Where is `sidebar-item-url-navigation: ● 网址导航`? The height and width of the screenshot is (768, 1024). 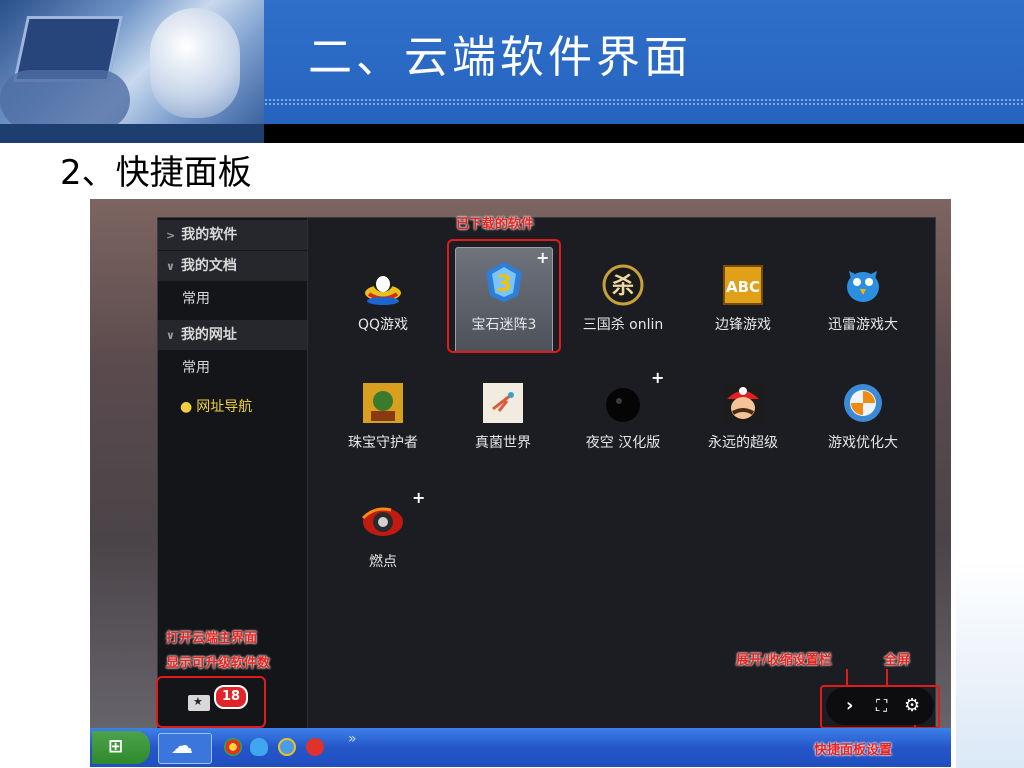
sidebar-item-url-navigation: ● 网址导航 is located at coordinates (232, 407).